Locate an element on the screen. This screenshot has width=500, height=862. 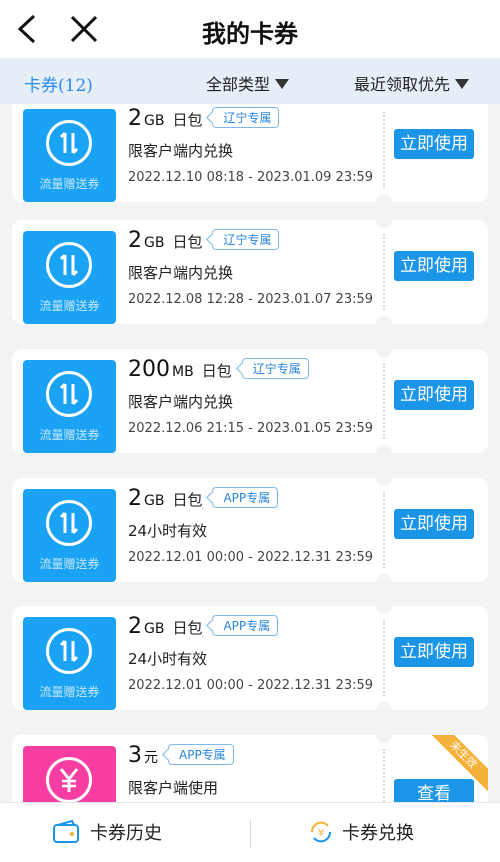
sort-label: 最近领取优先 is located at coordinates (402, 84).